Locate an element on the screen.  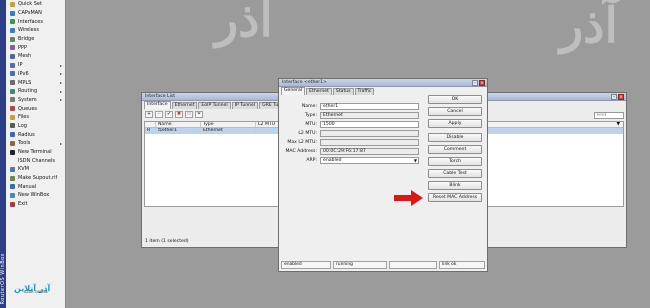
torch-button: Torch is located at coordinates (455, 161).